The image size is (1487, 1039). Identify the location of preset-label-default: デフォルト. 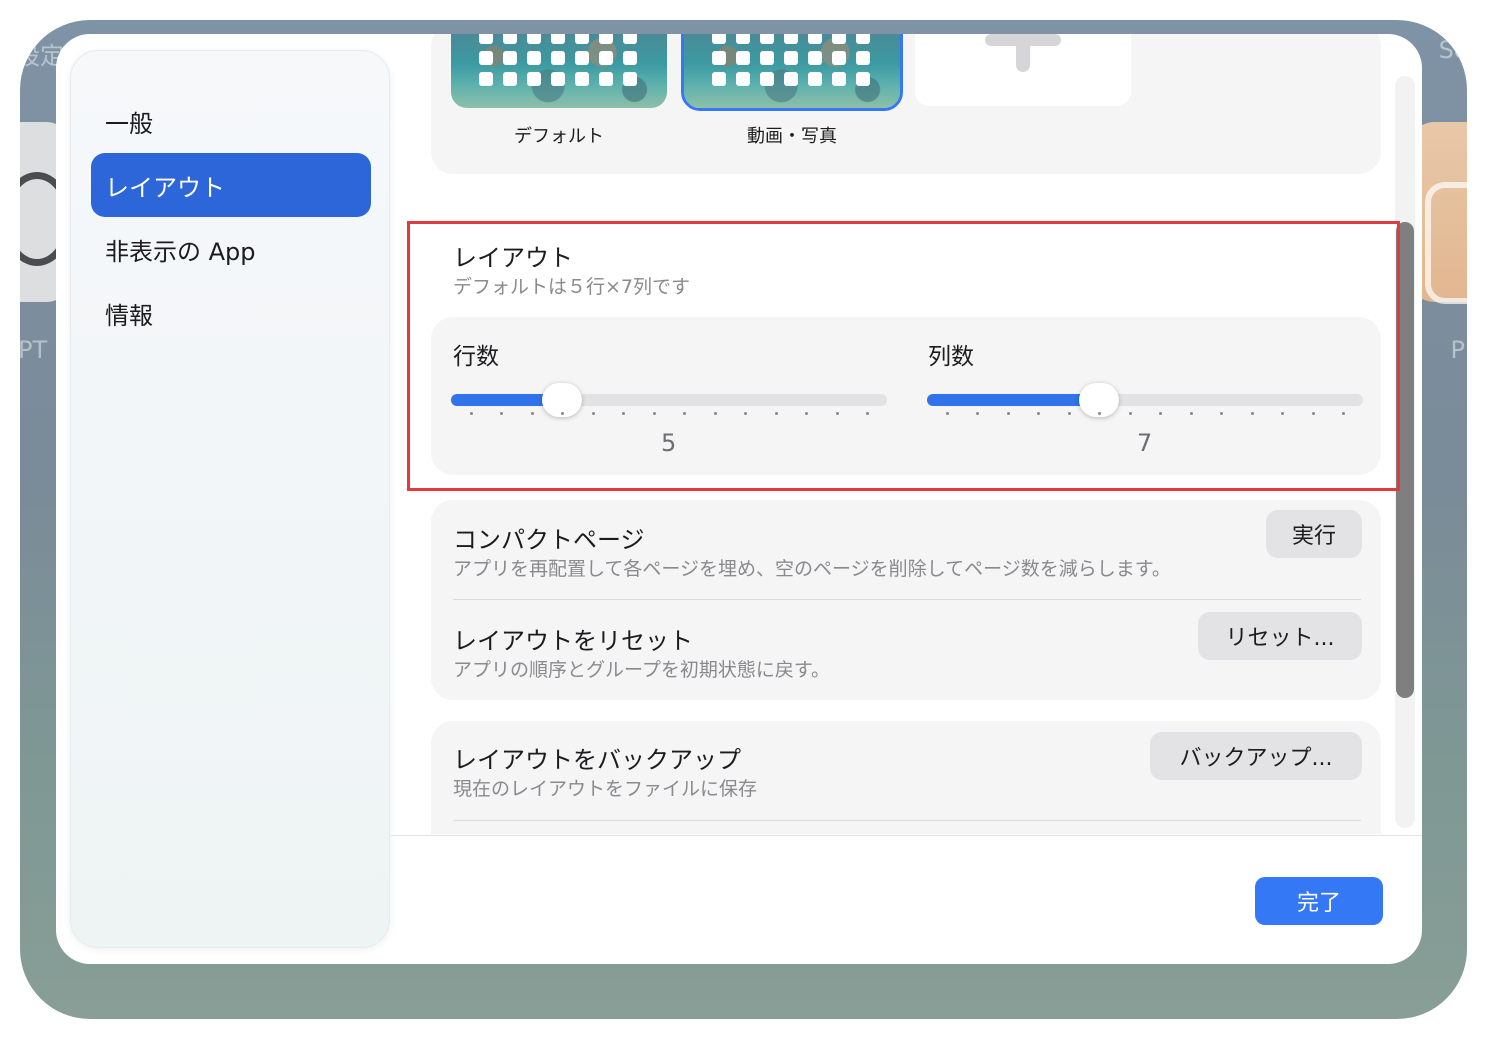
(559, 136).